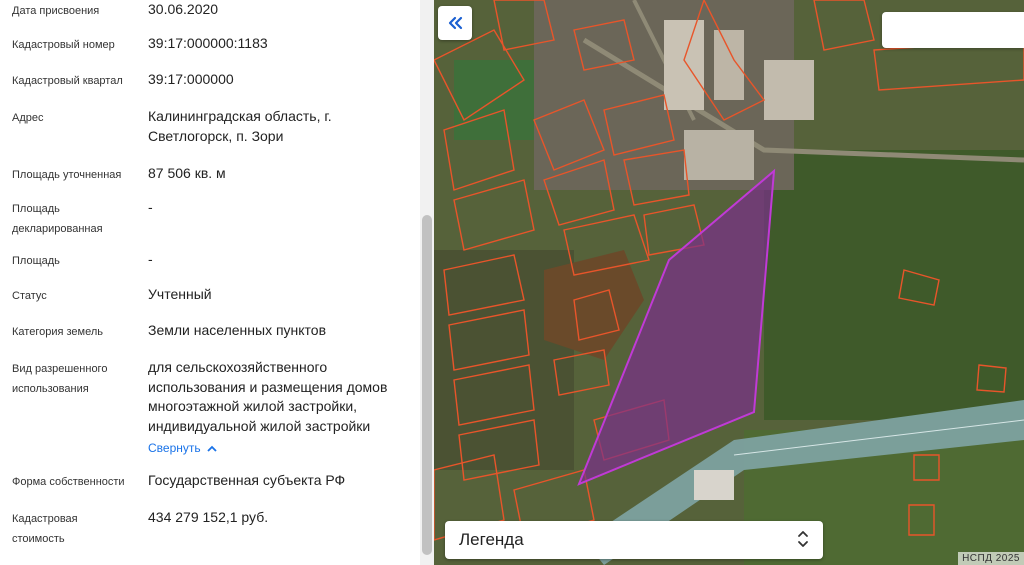 The height and width of the screenshot is (565, 1024). Describe the element at coordinates (212, 448) in the screenshot. I see `chevron-up-icon` at that location.